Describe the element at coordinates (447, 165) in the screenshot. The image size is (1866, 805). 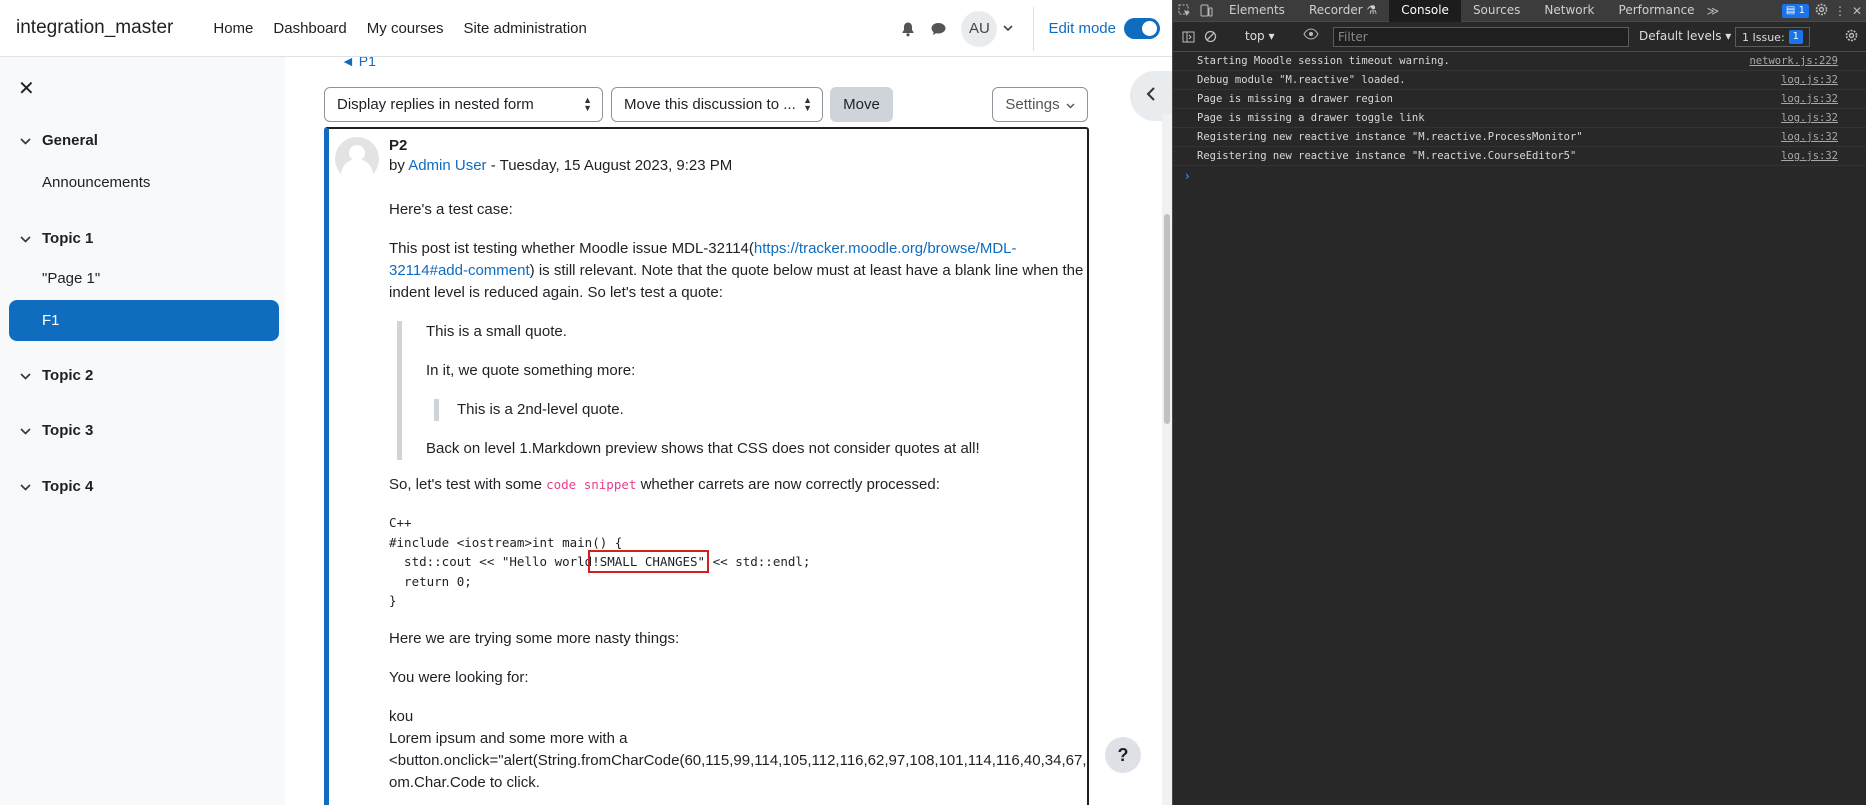
I see `author-link: Admin User` at that location.